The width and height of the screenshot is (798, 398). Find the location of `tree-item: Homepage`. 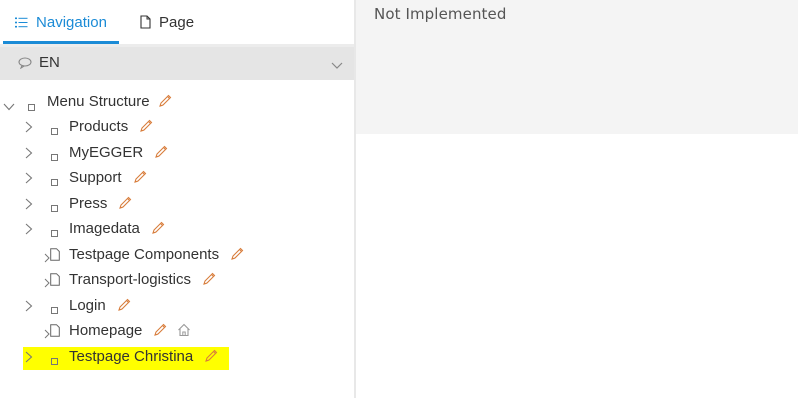

tree-item: Homepage is located at coordinates (177, 331).